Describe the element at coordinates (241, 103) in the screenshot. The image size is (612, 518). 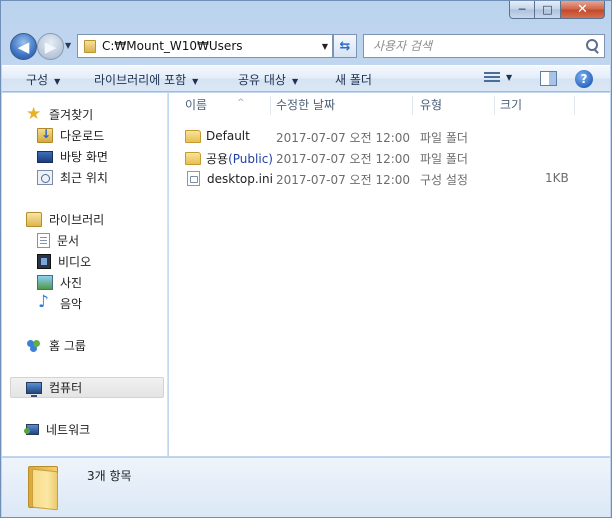
I see `sort-ascending-icon: ^` at that location.